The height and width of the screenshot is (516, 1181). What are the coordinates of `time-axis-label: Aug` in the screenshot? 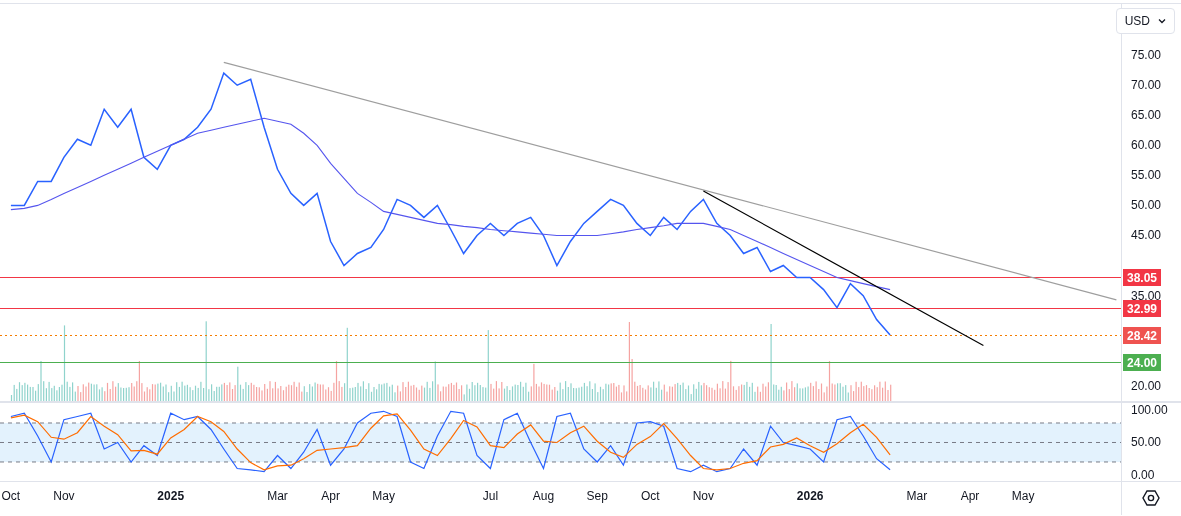 It's located at (543, 496).